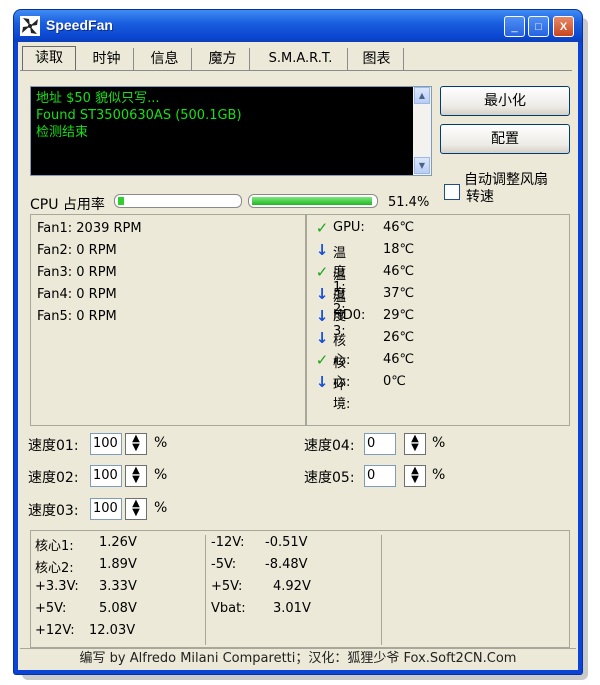 The width and height of the screenshot is (600, 685). What do you see at coordinates (53, 478) in the screenshot?
I see `speed02-label: 速度02:` at bounding box center [53, 478].